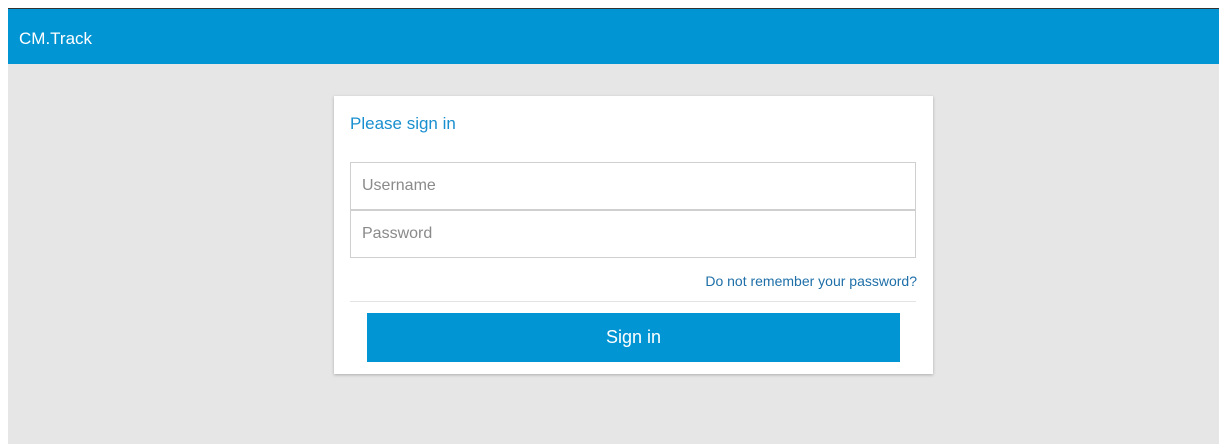 This screenshot has height=444, width=1219. Describe the element at coordinates (609, 4) in the screenshot. I see `window-top-strip` at that location.